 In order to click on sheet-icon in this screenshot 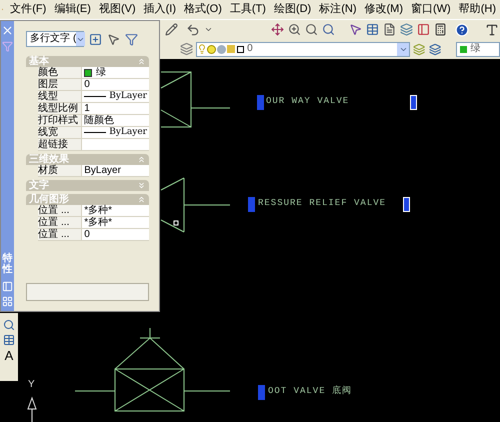, I will do `click(406, 29)`.